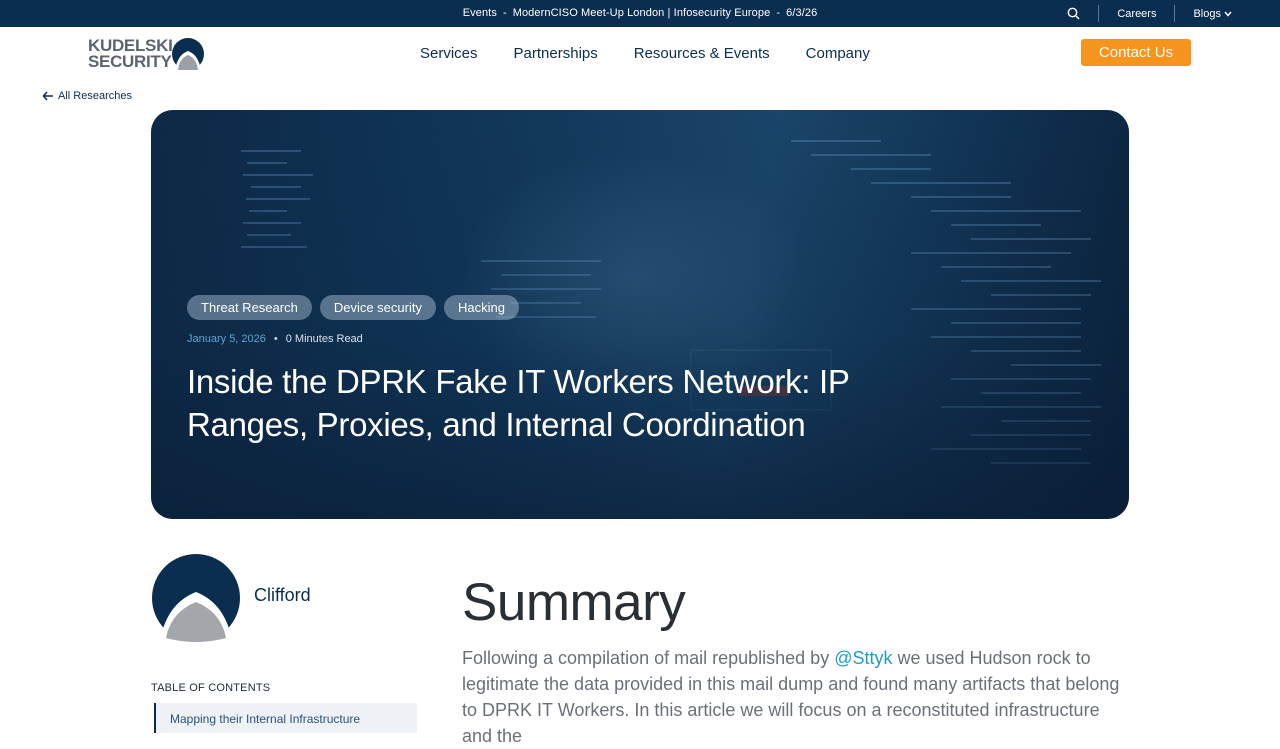  Describe the element at coordinates (95, 96) in the screenshot. I see `all-researches-label: All Researches` at that location.